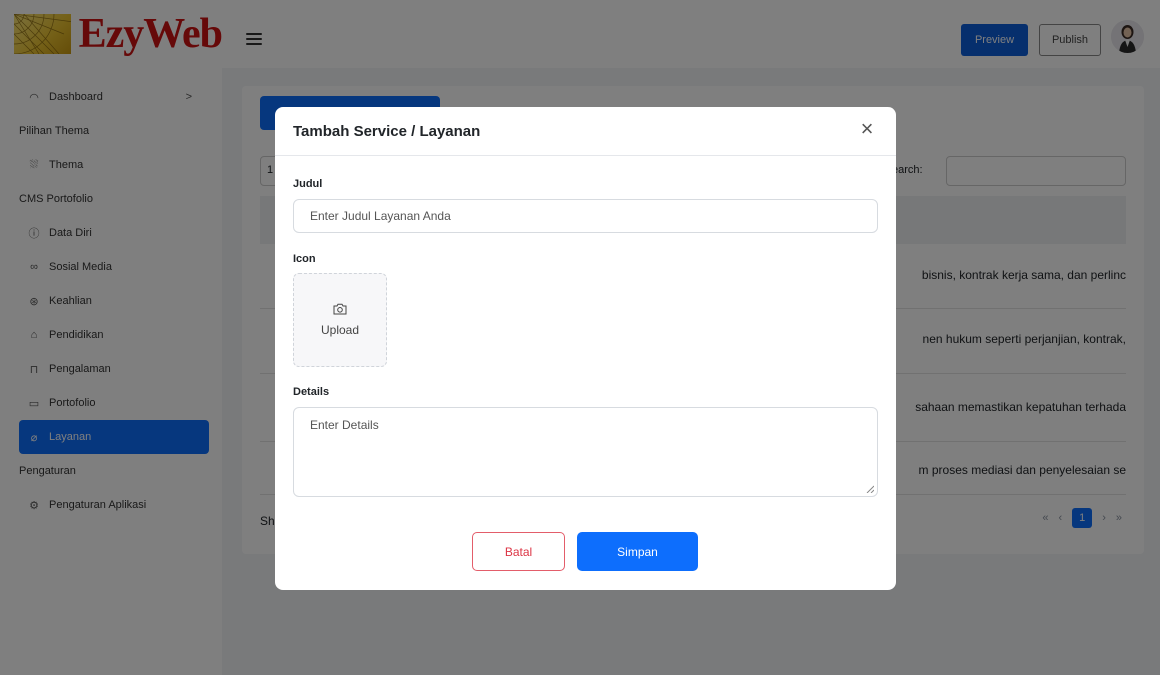 Image resolution: width=1160 pixels, height=675 pixels. I want to click on details-label: Details, so click(311, 392).